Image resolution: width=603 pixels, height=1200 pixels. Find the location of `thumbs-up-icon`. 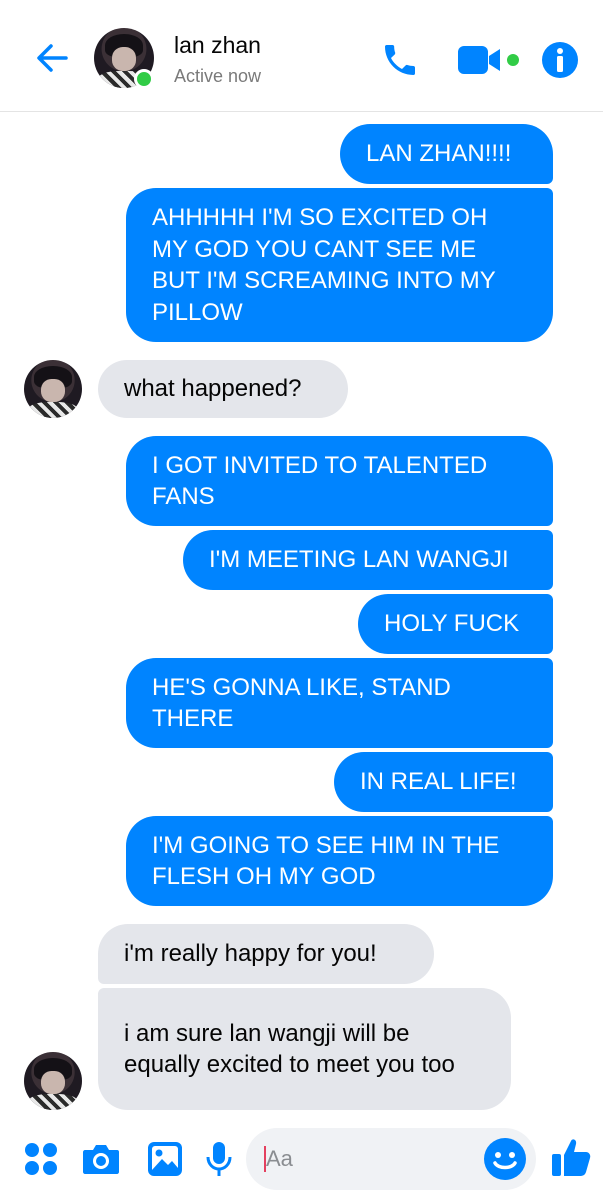

thumbs-up-icon is located at coordinates (571, 1157).